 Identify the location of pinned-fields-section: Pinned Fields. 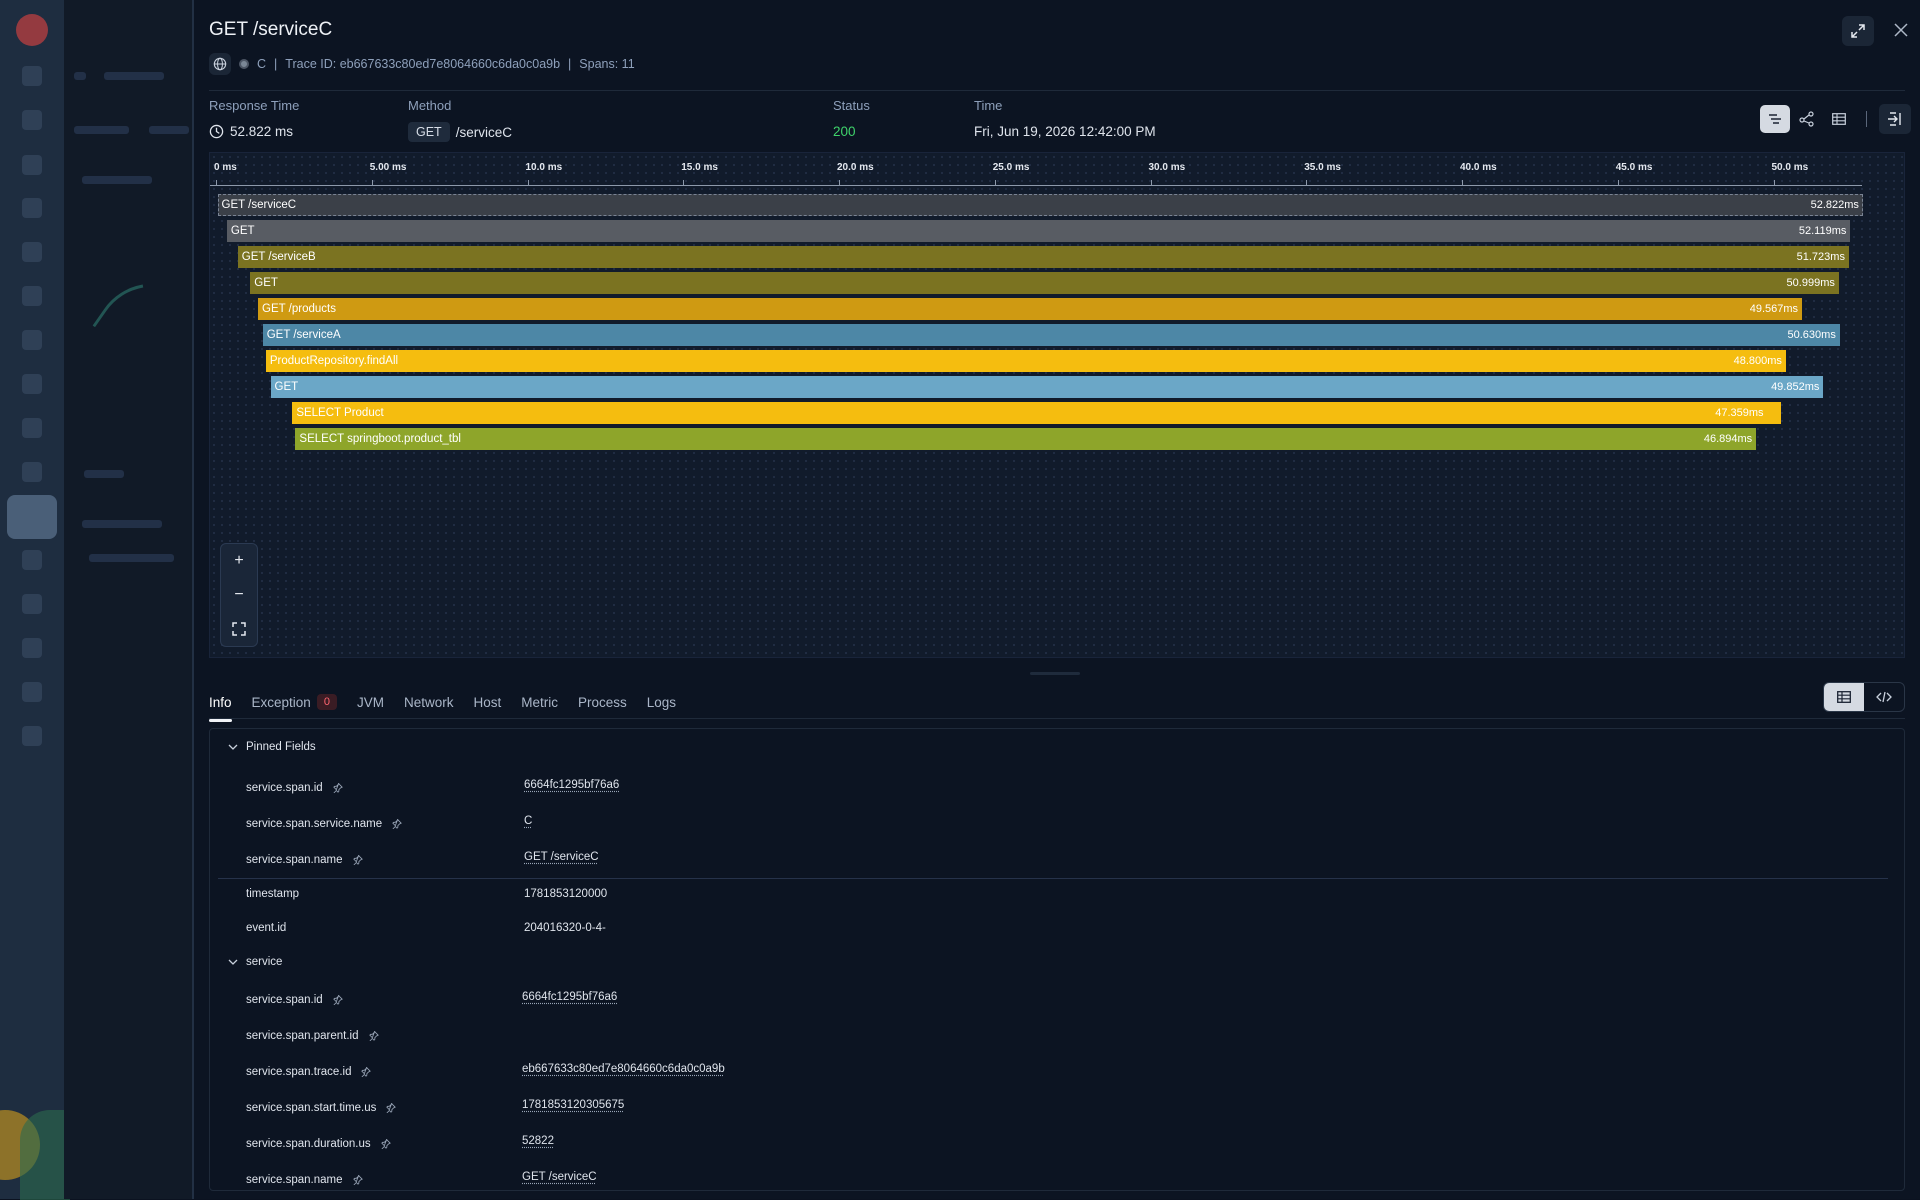
(272, 747).